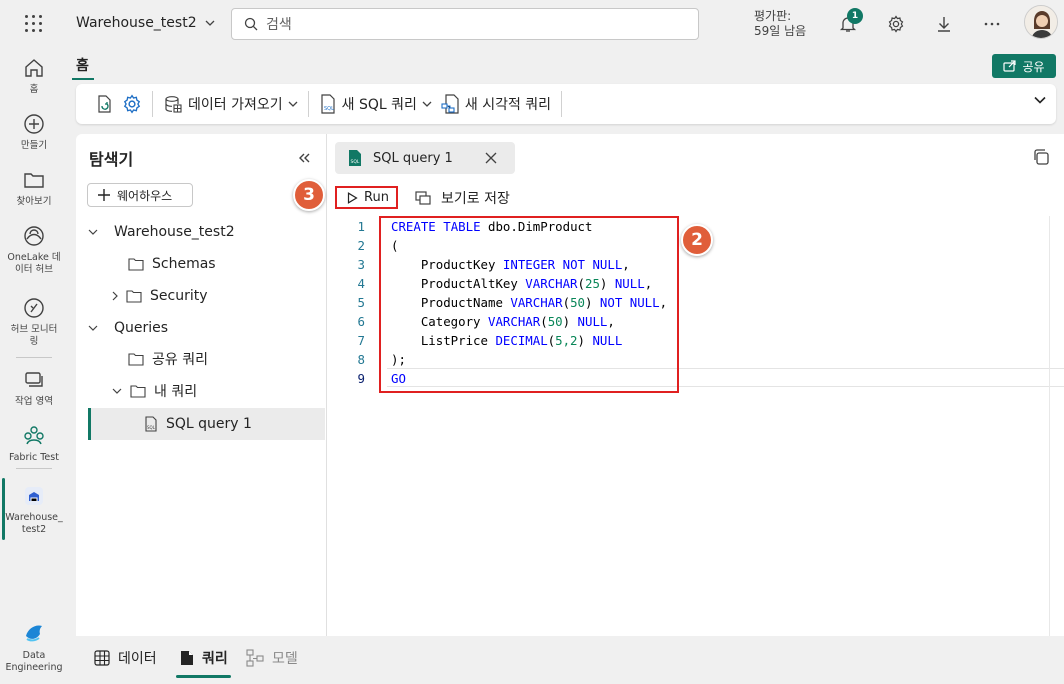 The height and width of the screenshot is (684, 1064). I want to click on expand-ribbon-chevron-icon, so click(1040, 100).